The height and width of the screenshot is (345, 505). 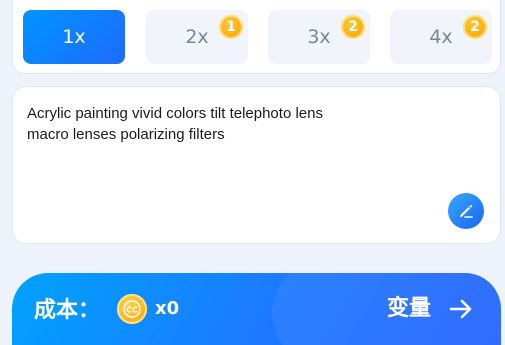 I want to click on multiplier-label: 3x, so click(x=319, y=37).